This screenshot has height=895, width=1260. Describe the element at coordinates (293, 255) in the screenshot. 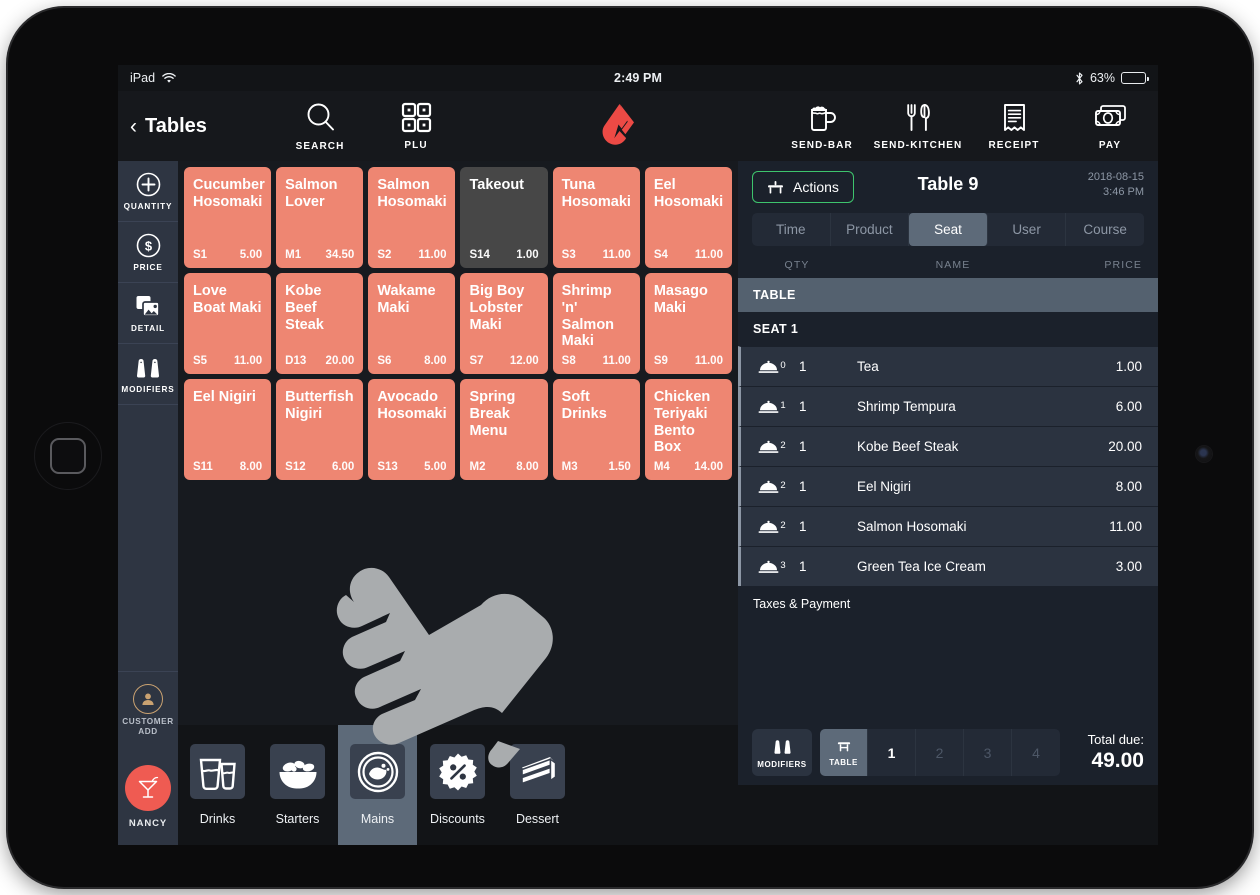

I see `product-tile-code: M1` at that location.